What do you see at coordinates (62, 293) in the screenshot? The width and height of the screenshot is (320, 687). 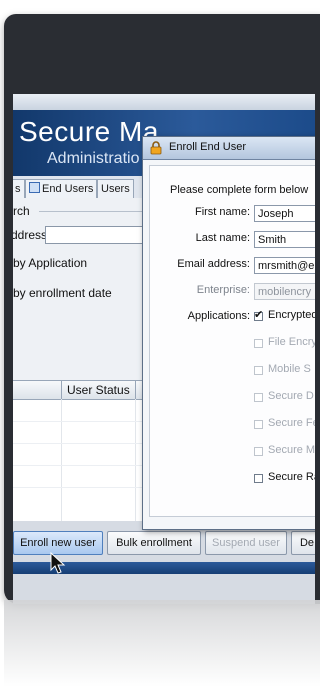 I see `filter-by-enrollment-date: by enrollment date` at bounding box center [62, 293].